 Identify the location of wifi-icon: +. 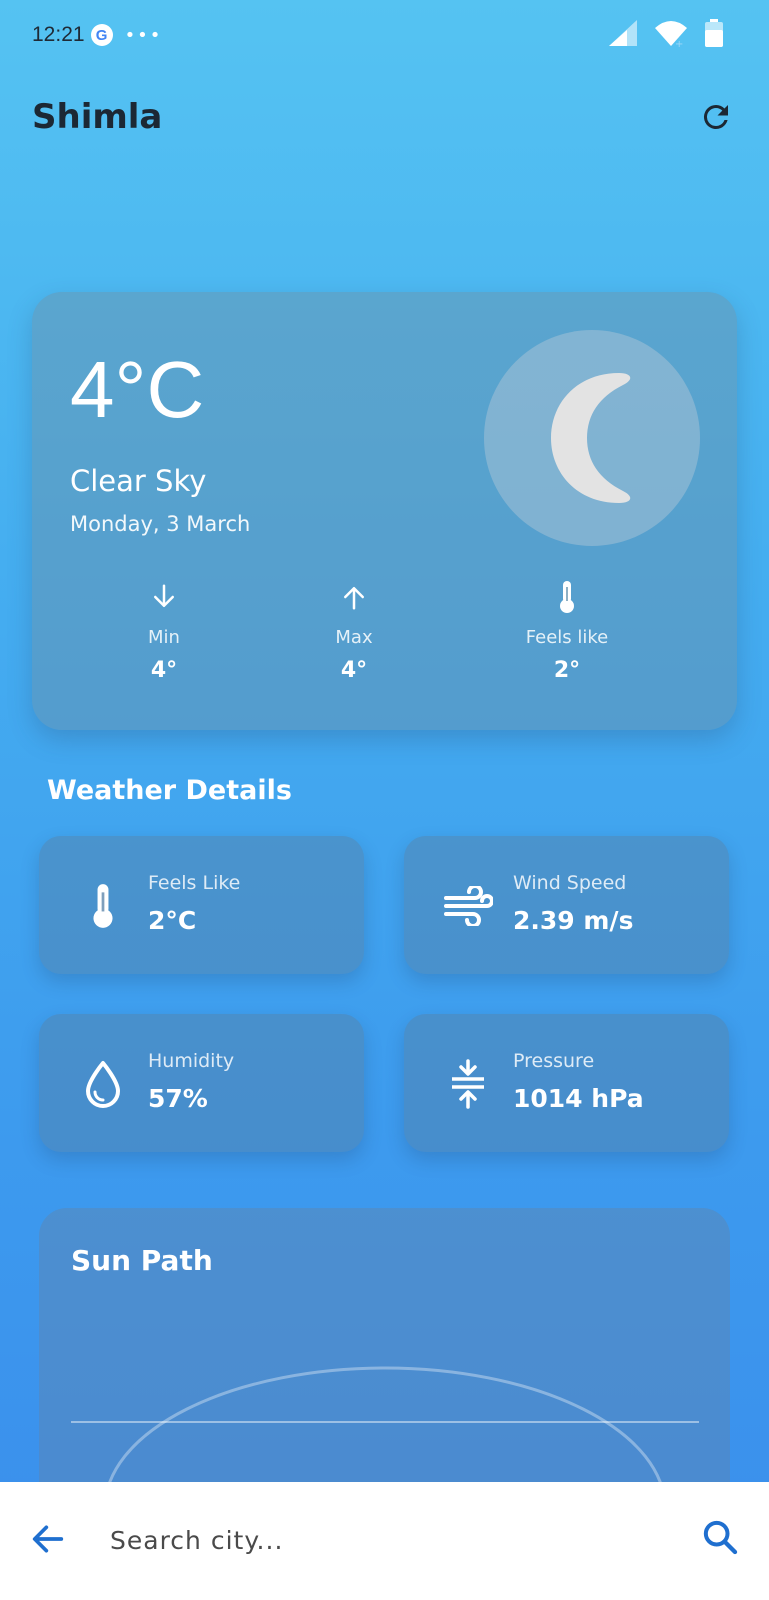
(671, 34).